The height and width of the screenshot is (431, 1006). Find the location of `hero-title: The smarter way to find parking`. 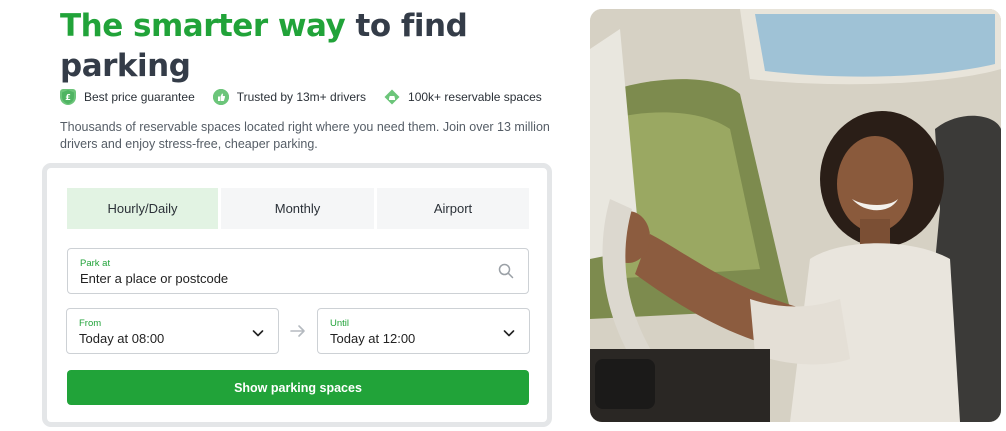

hero-title: The smarter way to find parking is located at coordinates (310, 46).